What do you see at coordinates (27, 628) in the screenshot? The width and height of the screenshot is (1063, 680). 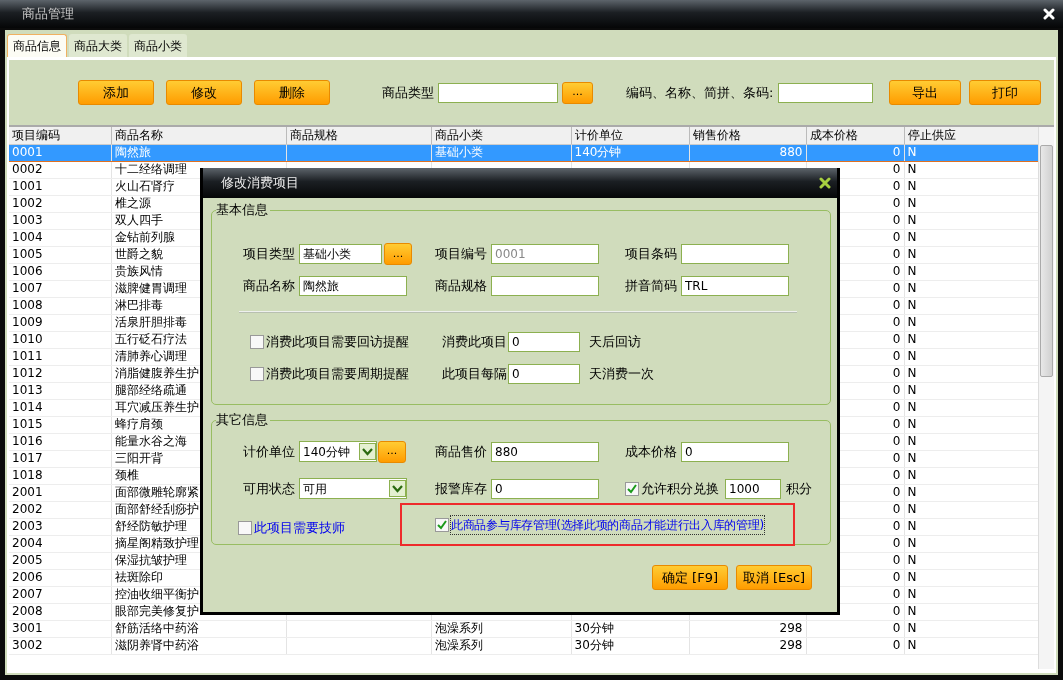 I see `table-cell: 3001` at bounding box center [27, 628].